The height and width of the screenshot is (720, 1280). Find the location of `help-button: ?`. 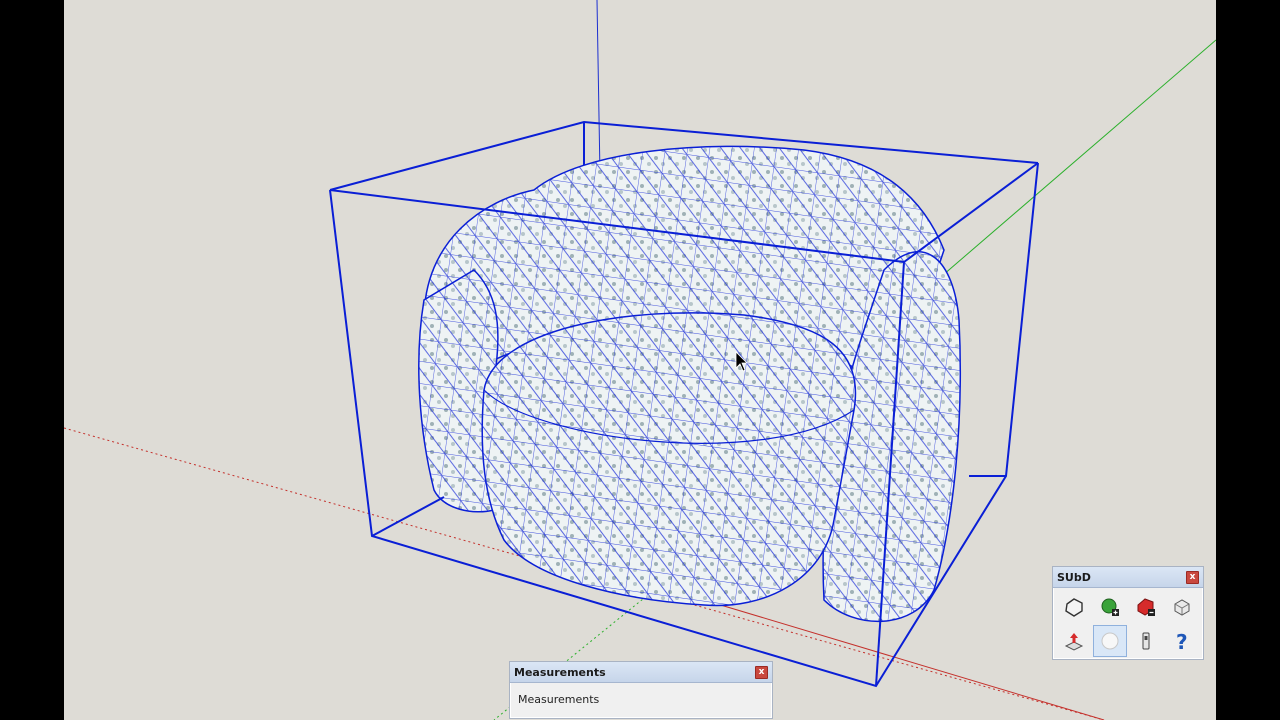

help-button: ? is located at coordinates (1182, 641).